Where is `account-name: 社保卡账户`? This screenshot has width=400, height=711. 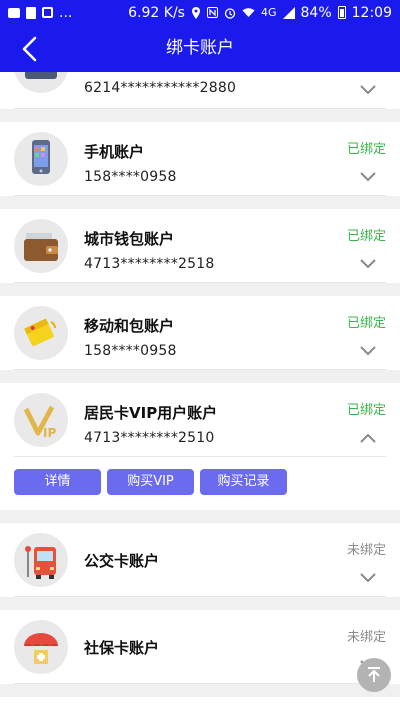 account-name: 社保卡账户 is located at coordinates (122, 648).